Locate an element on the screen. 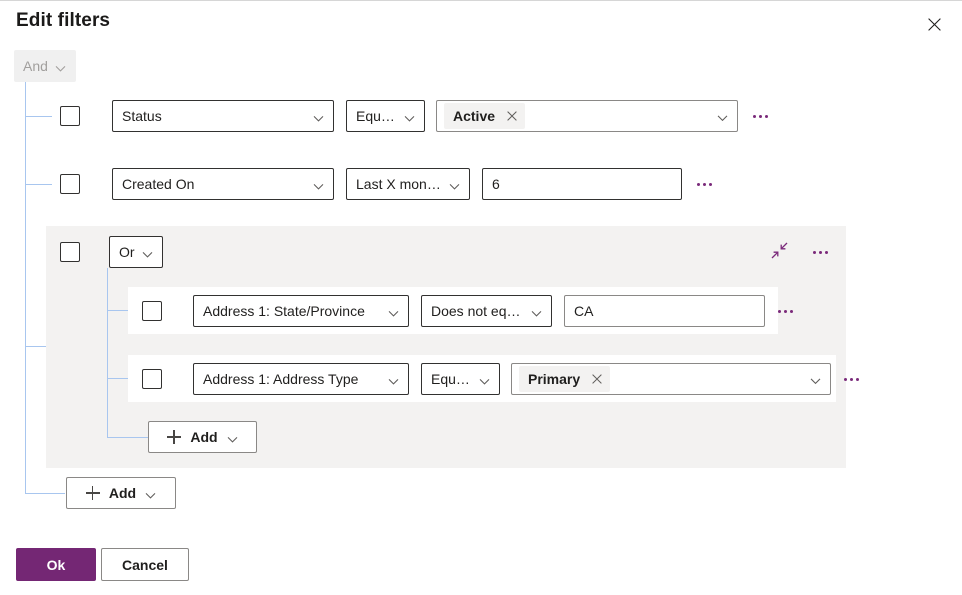 This screenshot has width=962, height=595. operator-dropdown: Does not equal is located at coordinates (486, 311).